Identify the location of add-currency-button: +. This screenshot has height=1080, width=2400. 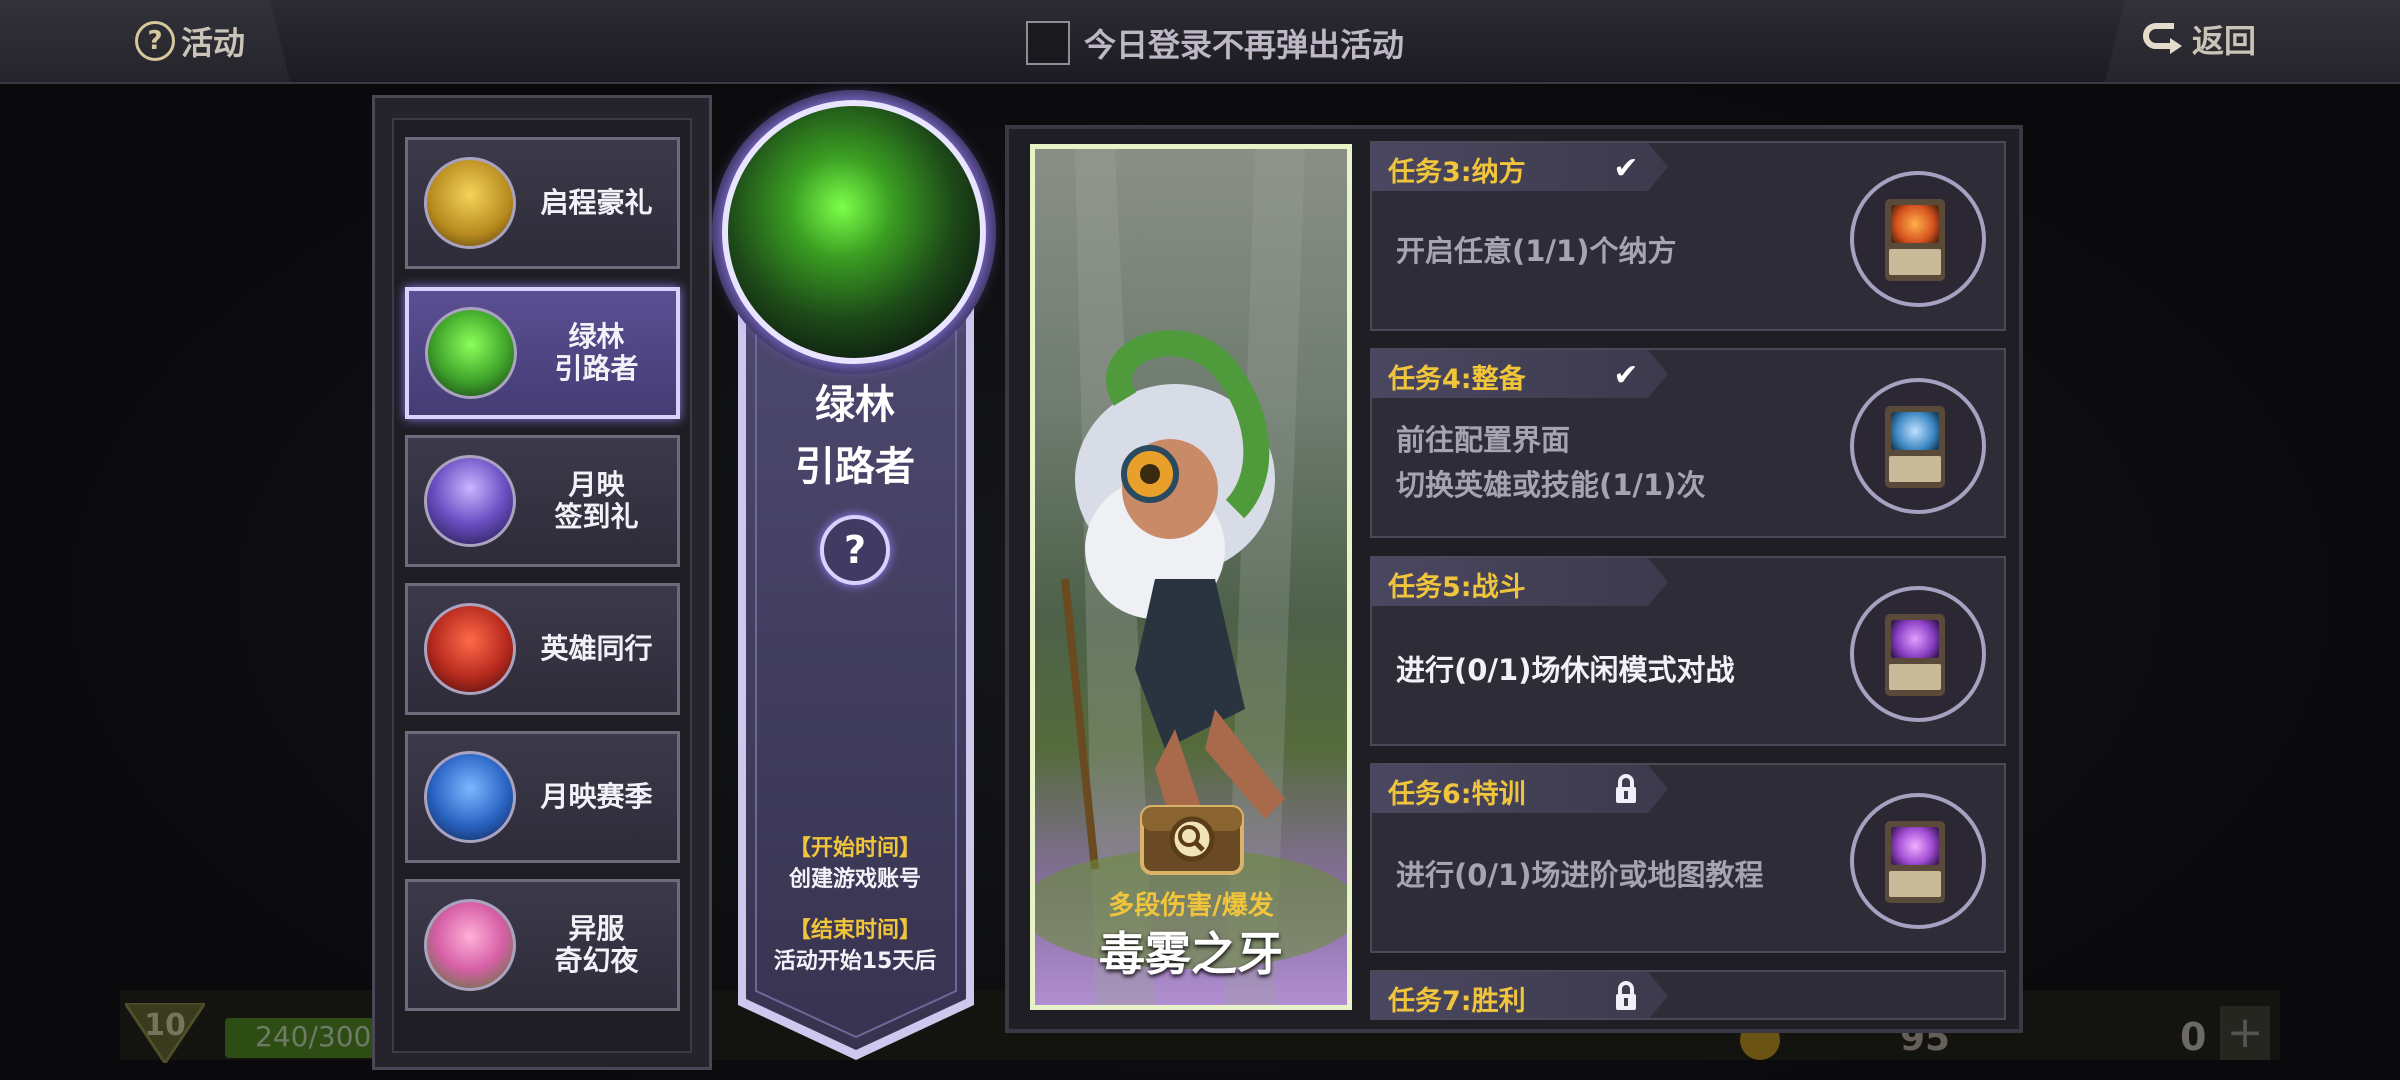
(2245, 1033).